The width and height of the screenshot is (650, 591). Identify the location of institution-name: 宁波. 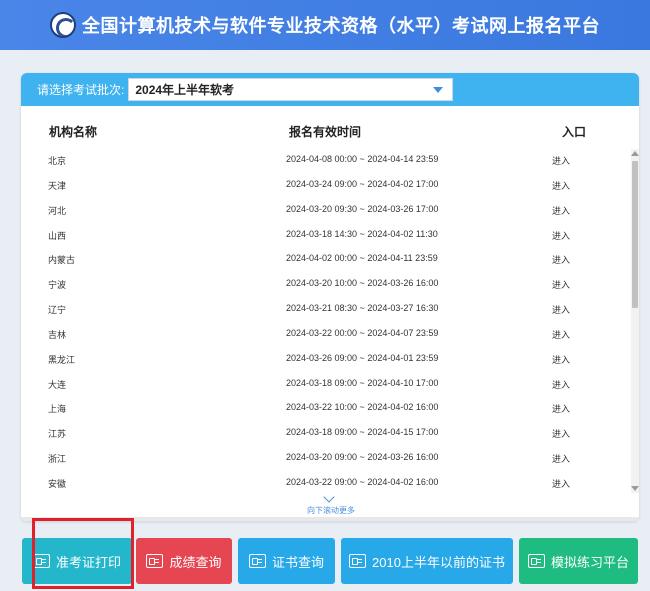
(57, 285).